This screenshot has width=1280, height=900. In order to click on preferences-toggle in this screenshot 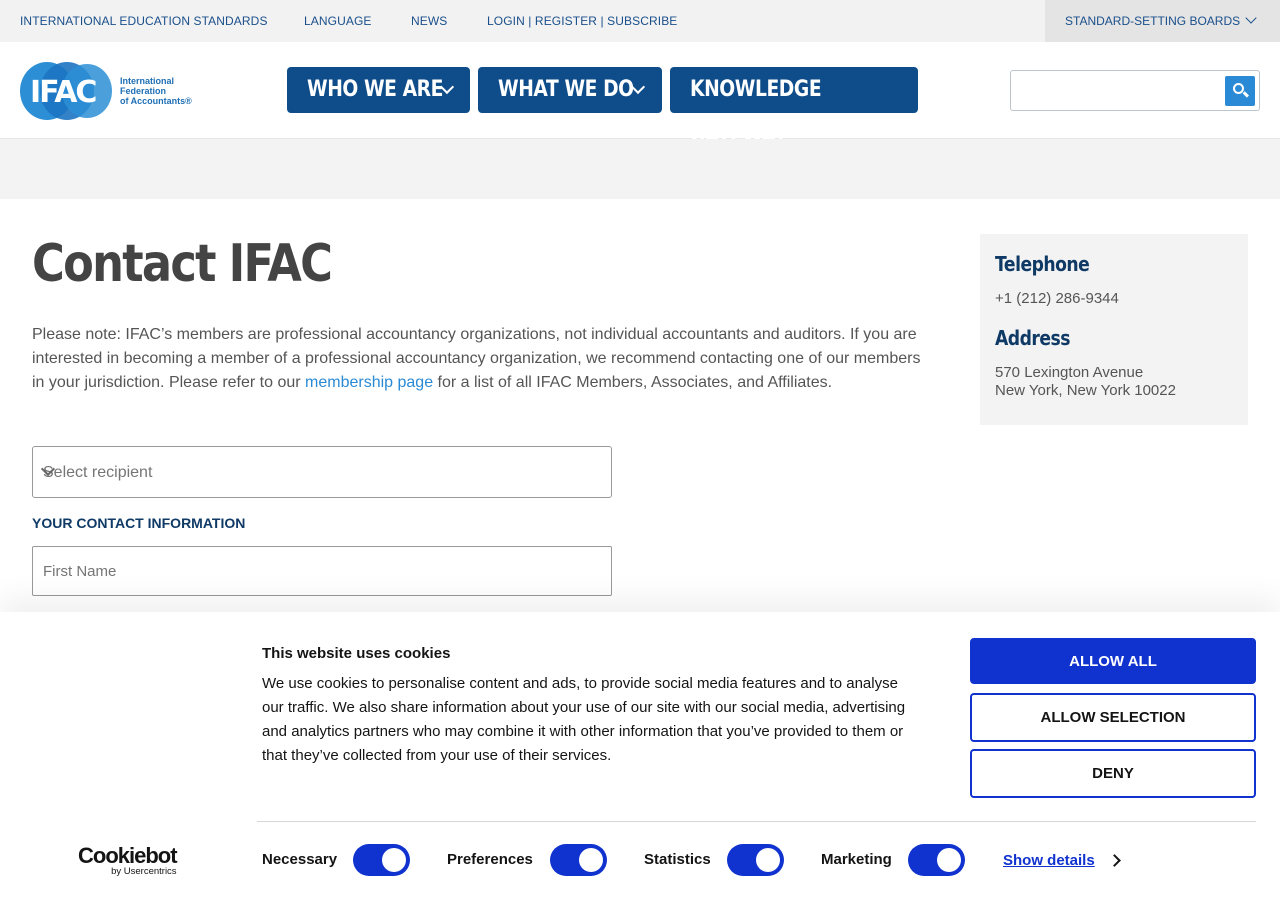, I will do `click(578, 860)`.